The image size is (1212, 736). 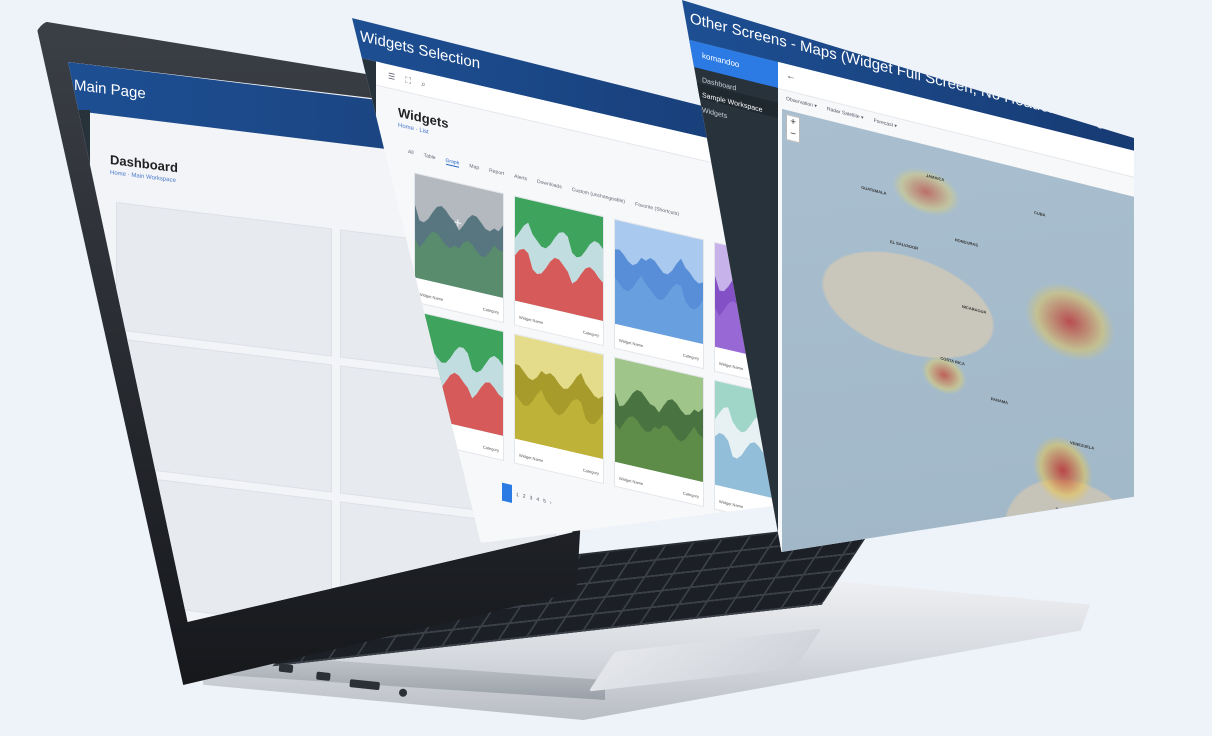 I want to click on page-button-active, so click(x=507, y=492).